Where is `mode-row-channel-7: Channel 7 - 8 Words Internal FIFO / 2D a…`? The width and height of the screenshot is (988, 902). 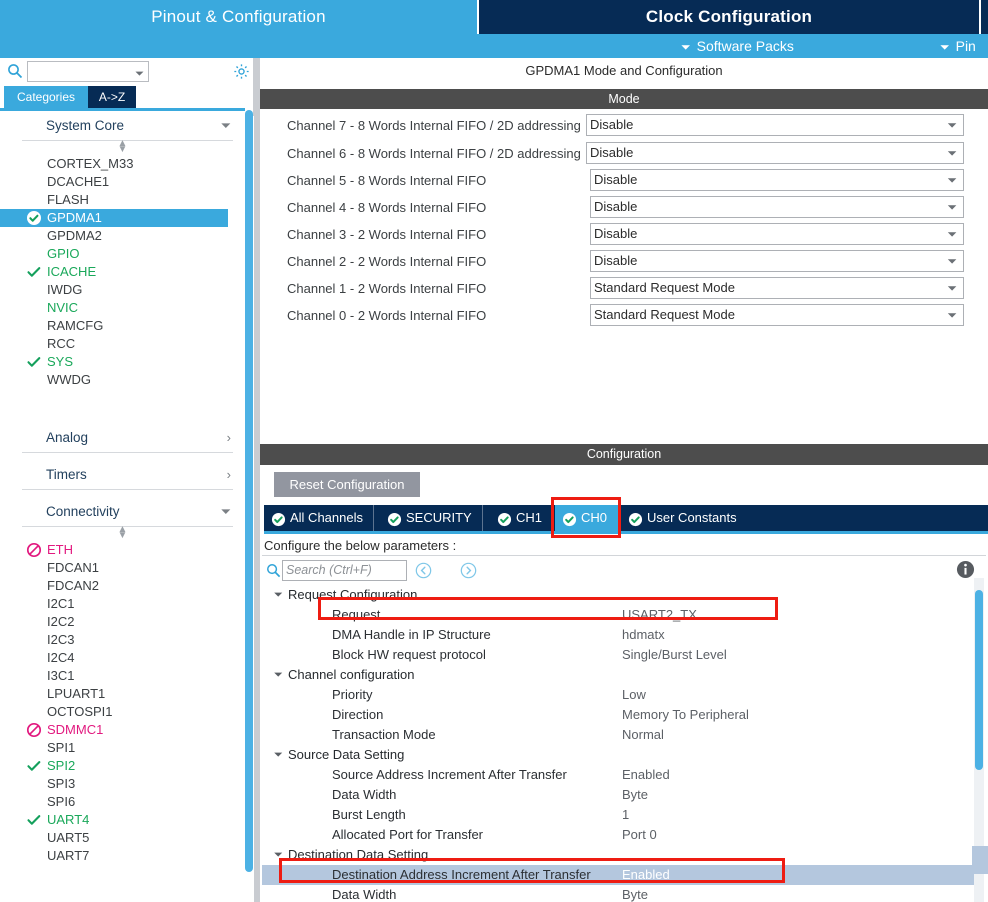 mode-row-channel-7: Channel 7 - 8 Words Internal FIFO / 2D a… is located at coordinates (624, 125).